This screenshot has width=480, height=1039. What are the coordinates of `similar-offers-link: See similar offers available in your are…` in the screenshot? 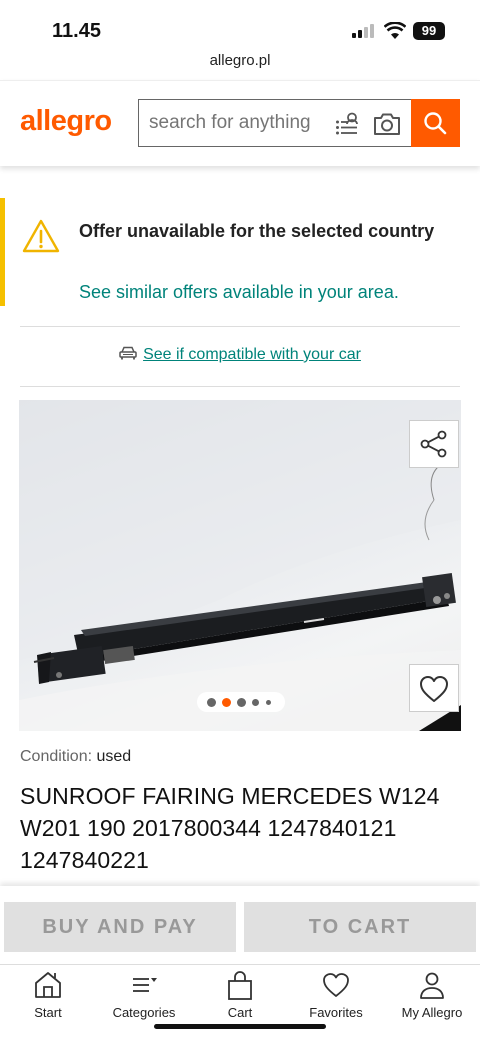 It's located at (239, 292).